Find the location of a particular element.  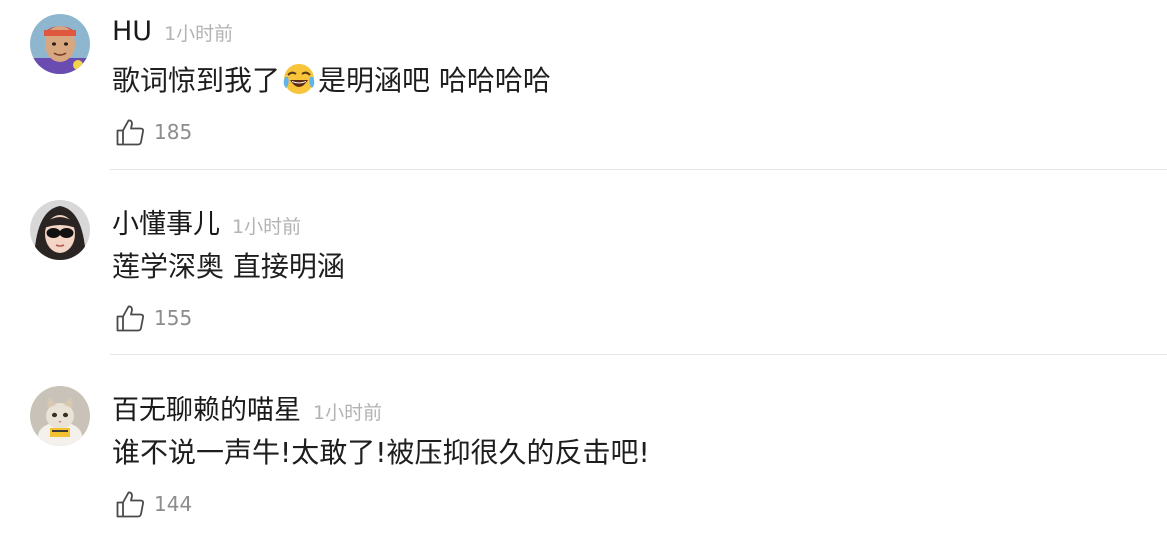

comment-text-part: 莲学深奥 直接明涵 is located at coordinates (228, 266).